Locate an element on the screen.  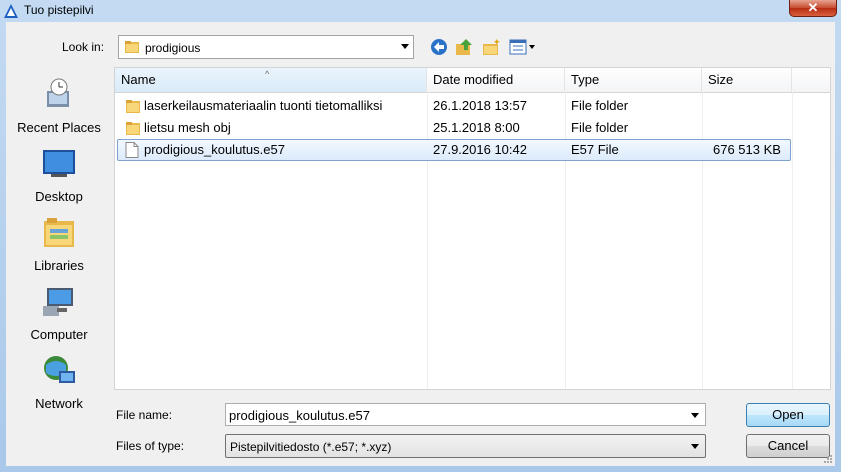
file-name-label: File name: is located at coordinates (144, 415).